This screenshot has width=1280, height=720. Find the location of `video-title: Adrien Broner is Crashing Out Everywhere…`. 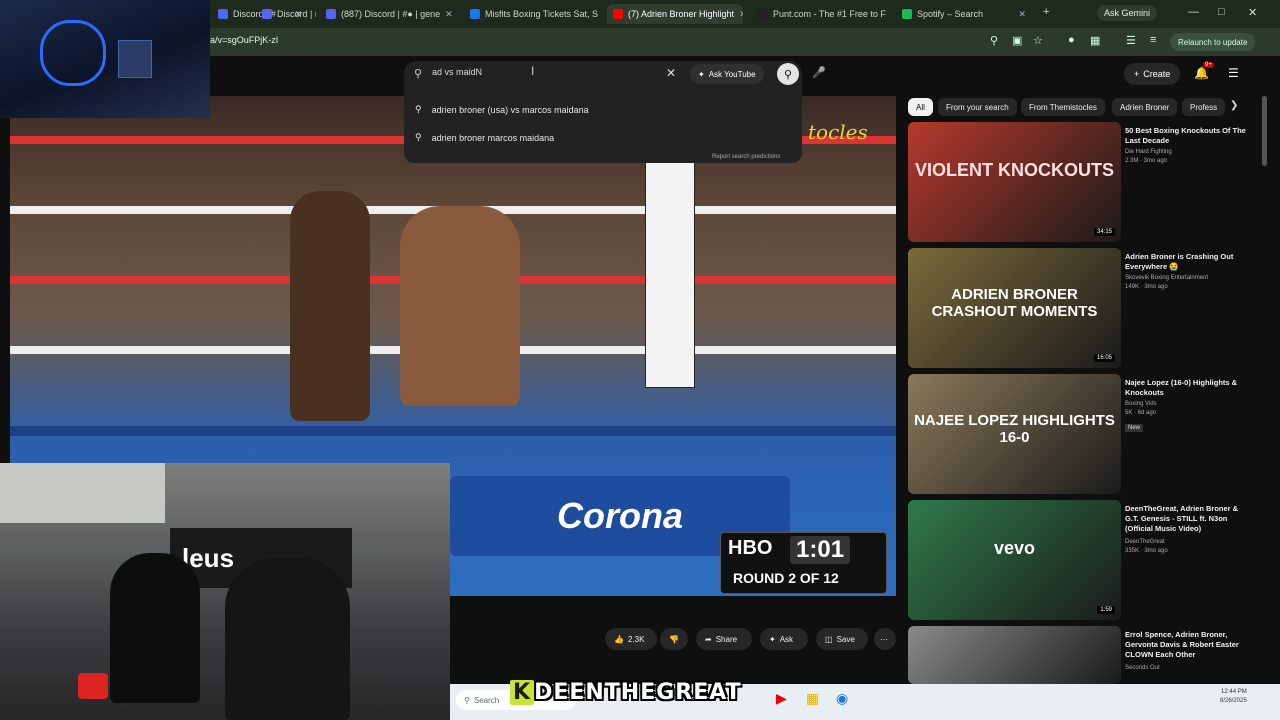

video-title: Adrien Broner is Crashing Out Everywhere… is located at coordinates (1189, 262).